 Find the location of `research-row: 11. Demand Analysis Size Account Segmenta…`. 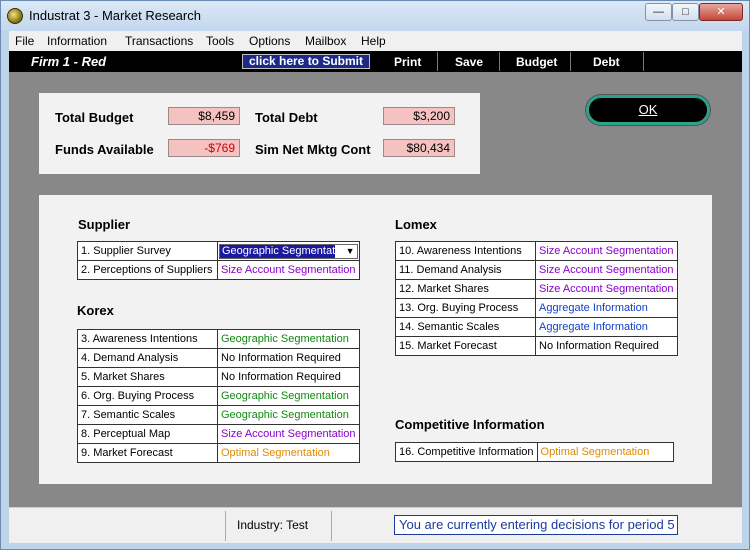

research-row: 11. Demand Analysis Size Account Segmenta… is located at coordinates (536, 270).